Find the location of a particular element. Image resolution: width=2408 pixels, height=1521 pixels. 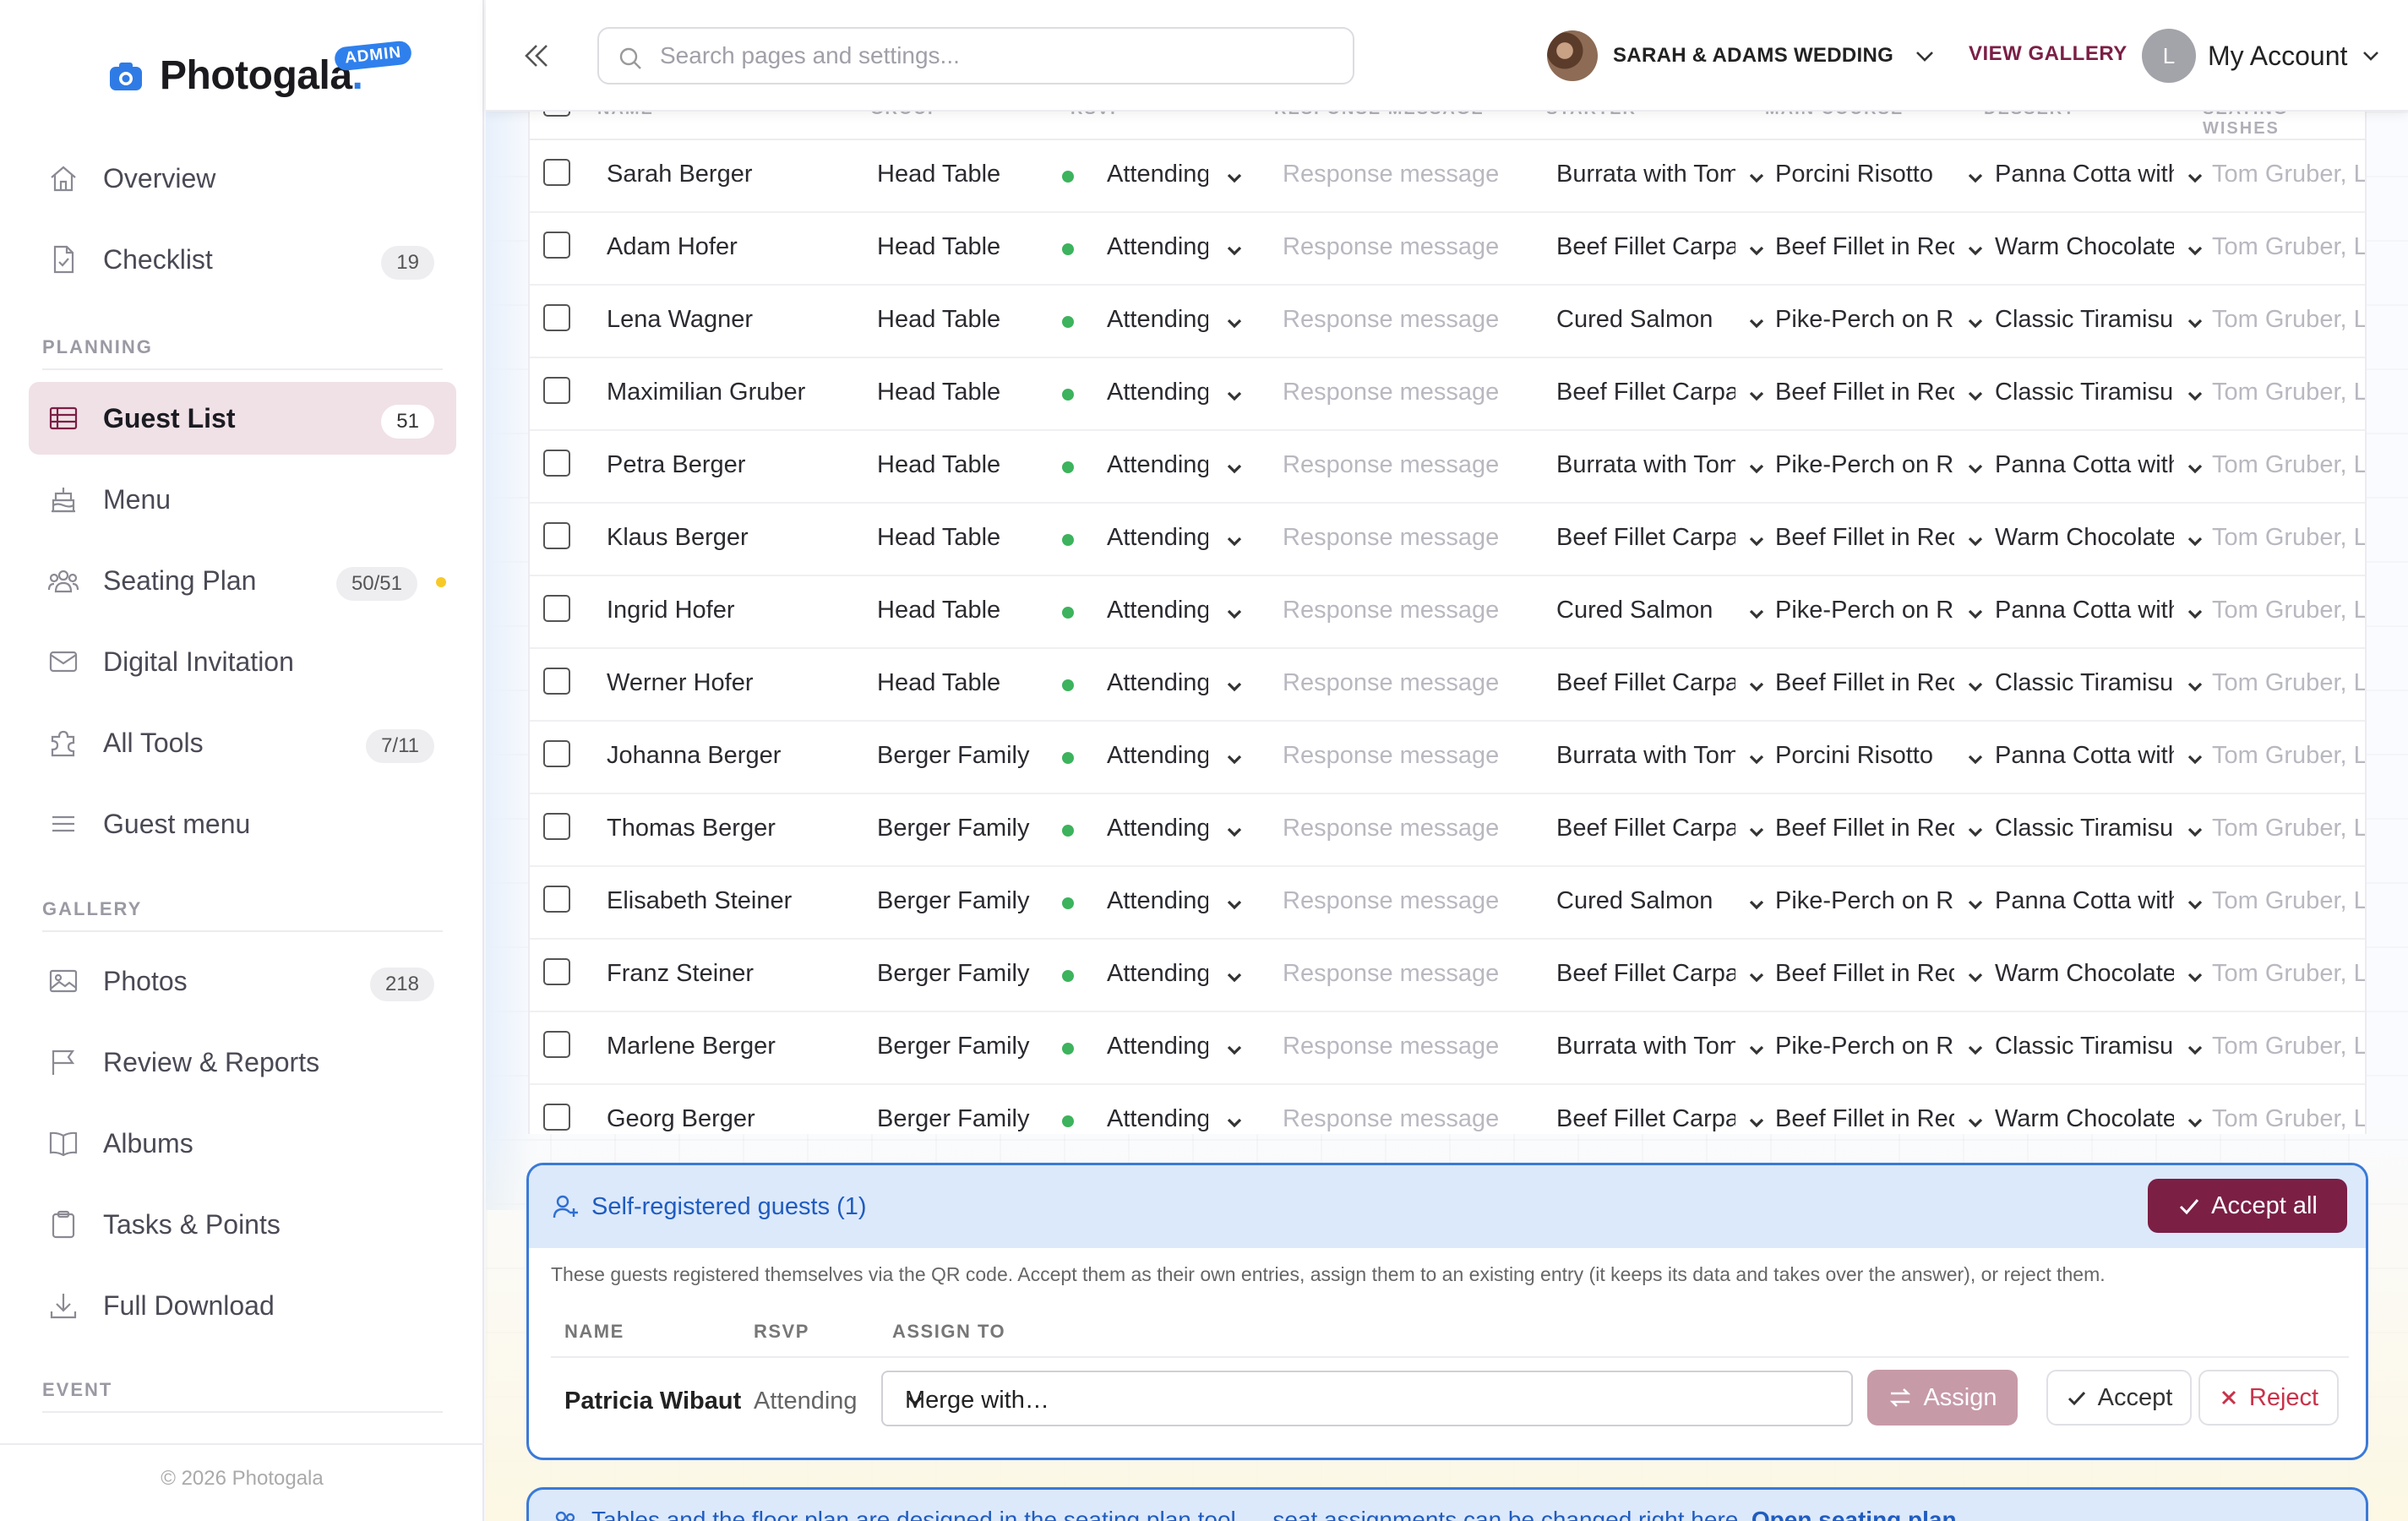

guest-name: Petra Berger is located at coordinates (733, 465).